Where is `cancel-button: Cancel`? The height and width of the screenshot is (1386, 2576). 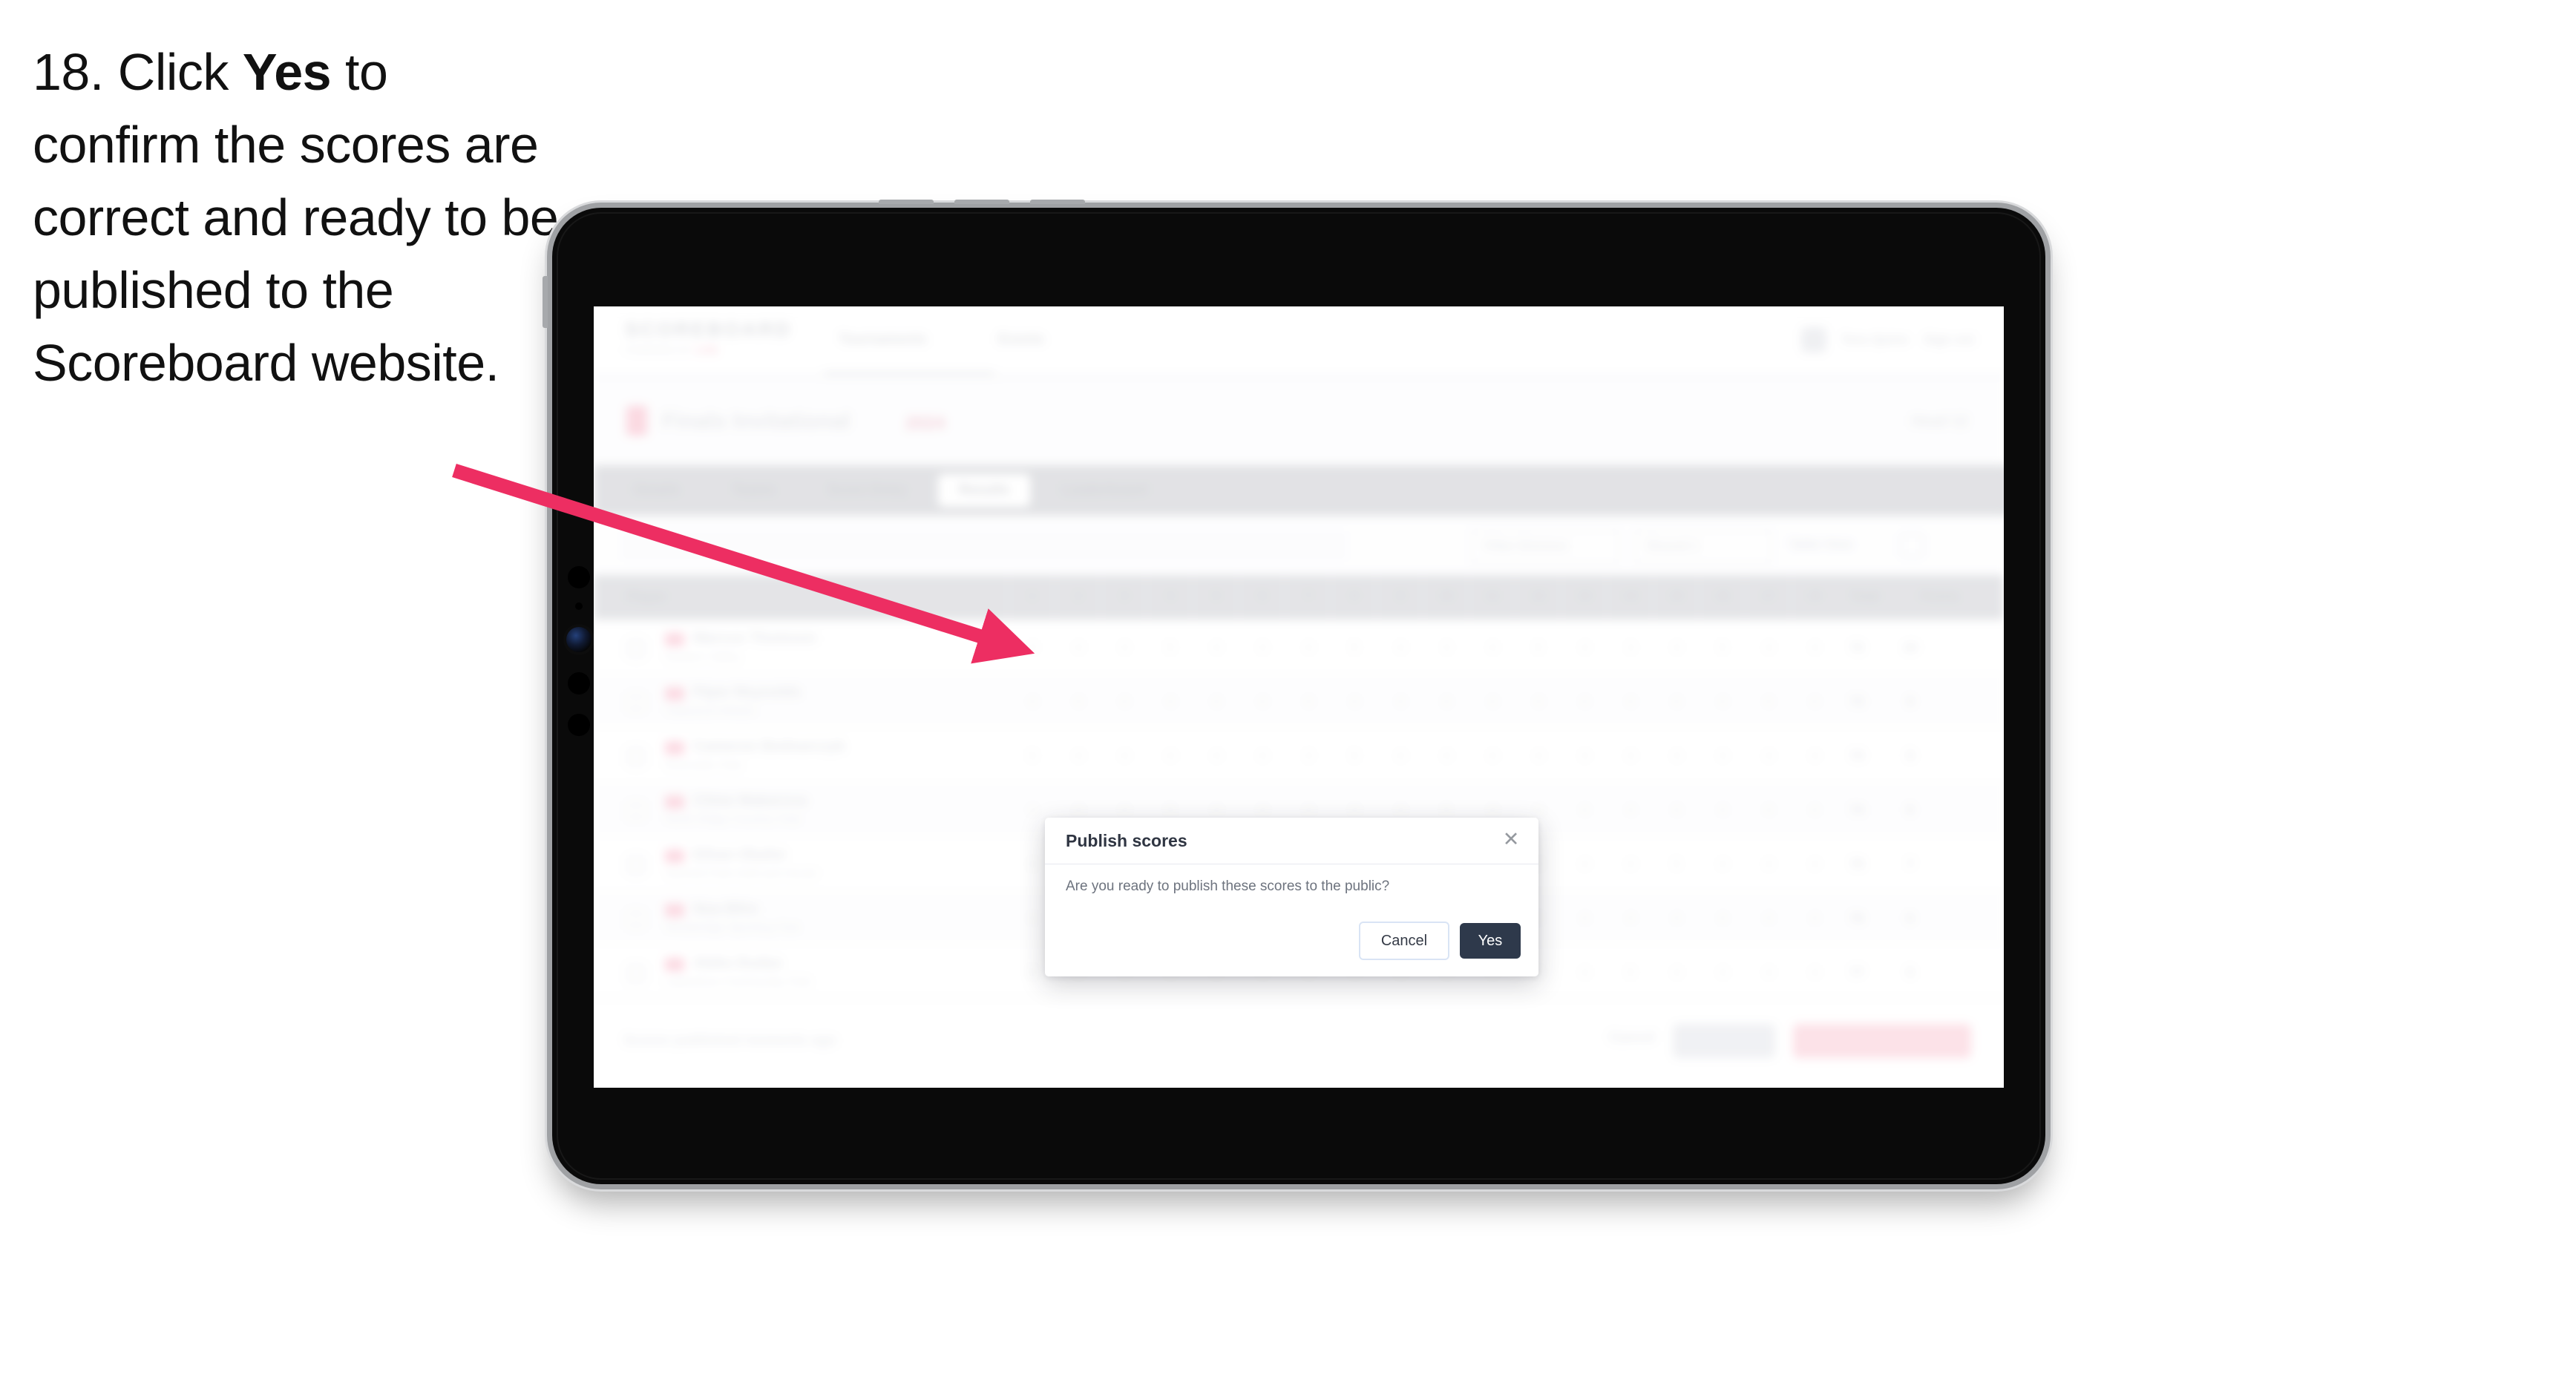
cancel-button: Cancel is located at coordinates (1404, 941).